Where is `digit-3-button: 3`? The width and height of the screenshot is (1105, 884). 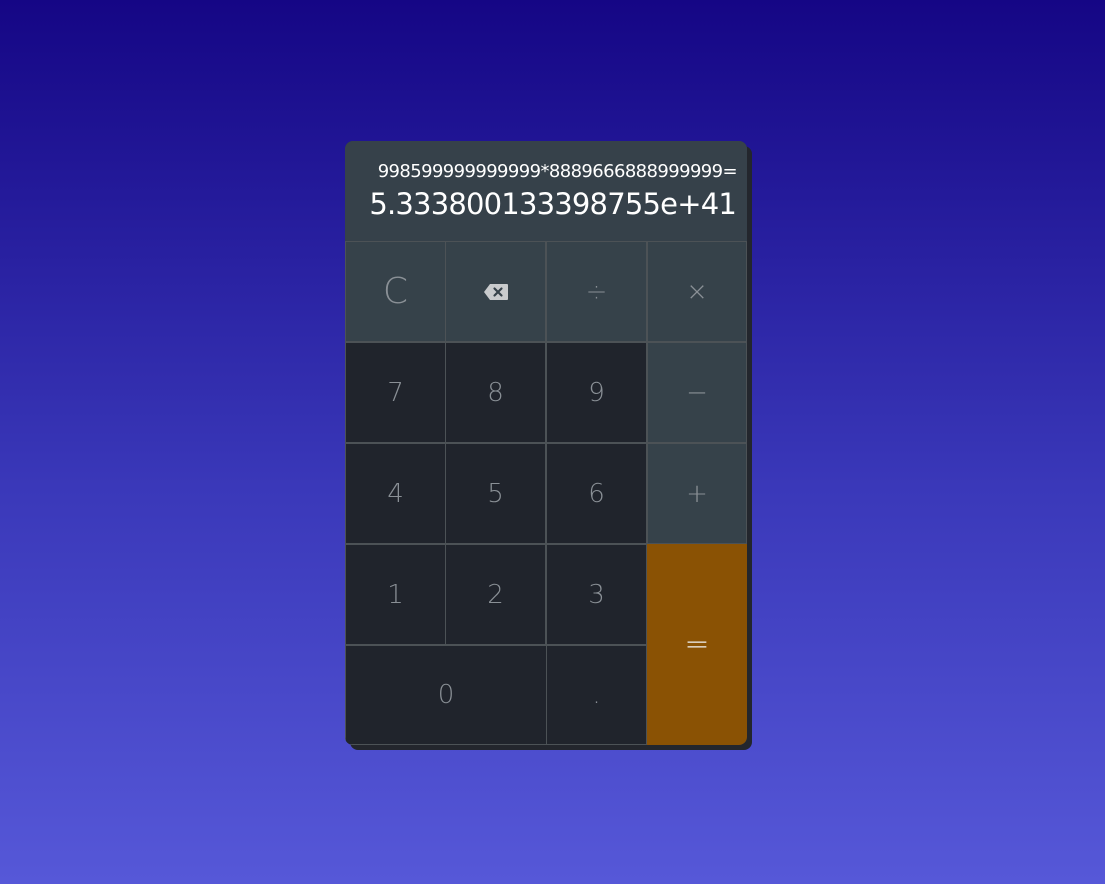 digit-3-button: 3 is located at coordinates (596, 594).